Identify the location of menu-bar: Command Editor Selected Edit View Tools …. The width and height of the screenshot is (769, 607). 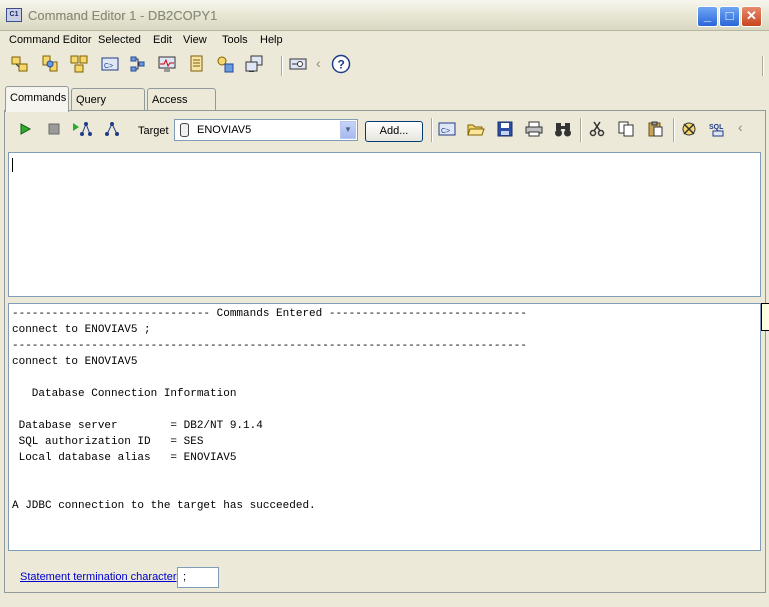
(384, 41).